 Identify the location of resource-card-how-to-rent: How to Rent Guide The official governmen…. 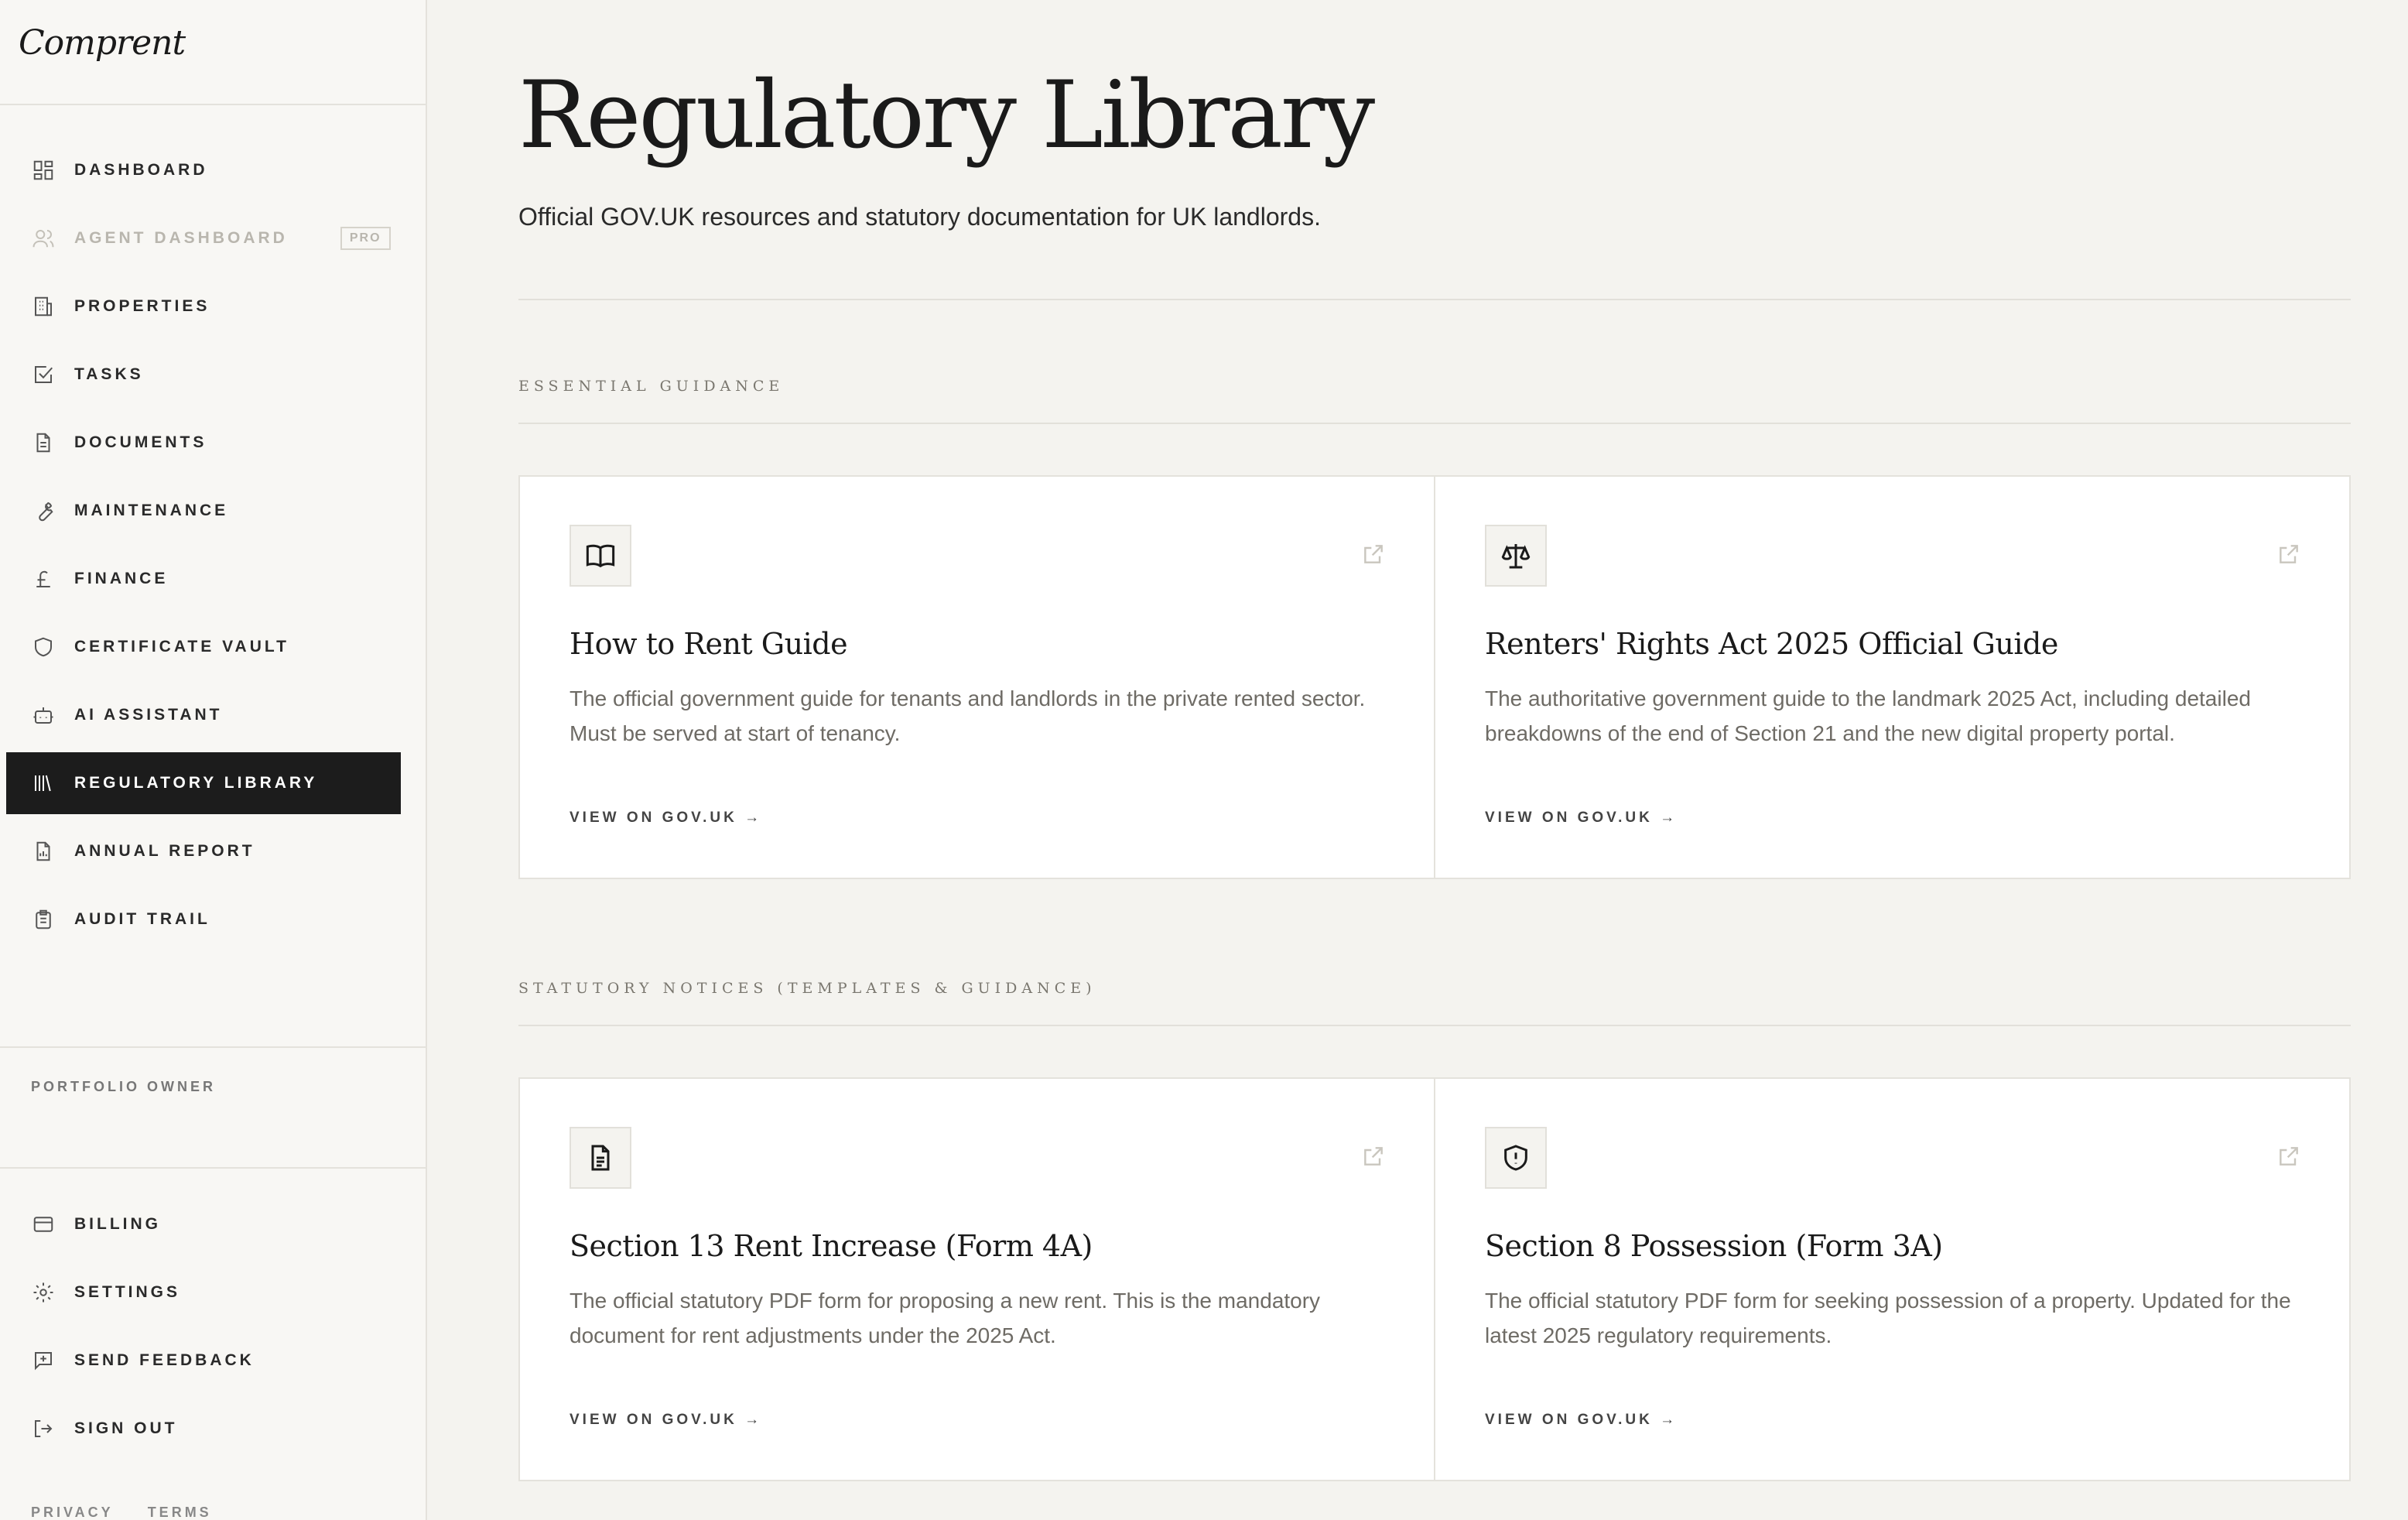
(977, 677).